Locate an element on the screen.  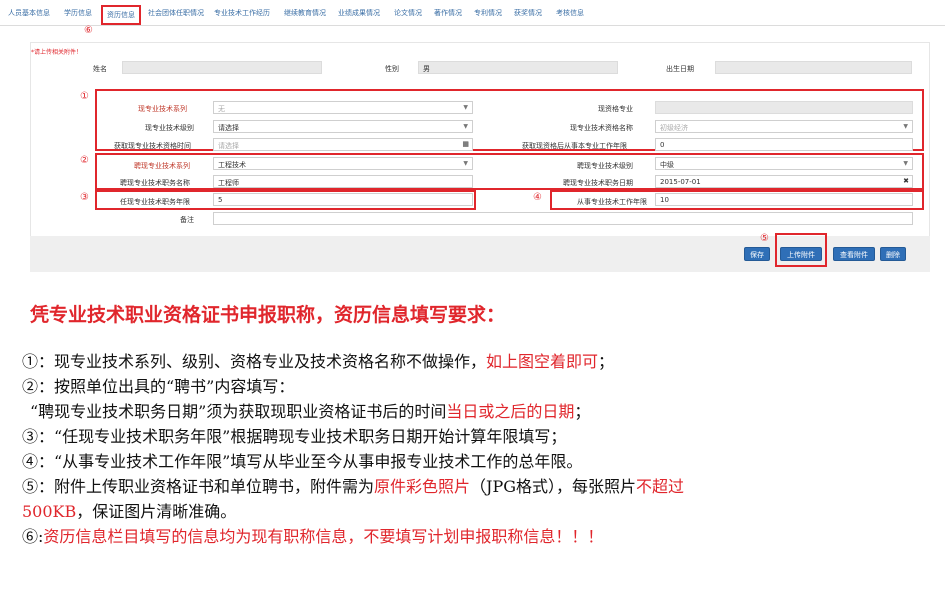
term-input: 5 is located at coordinates (343, 199).